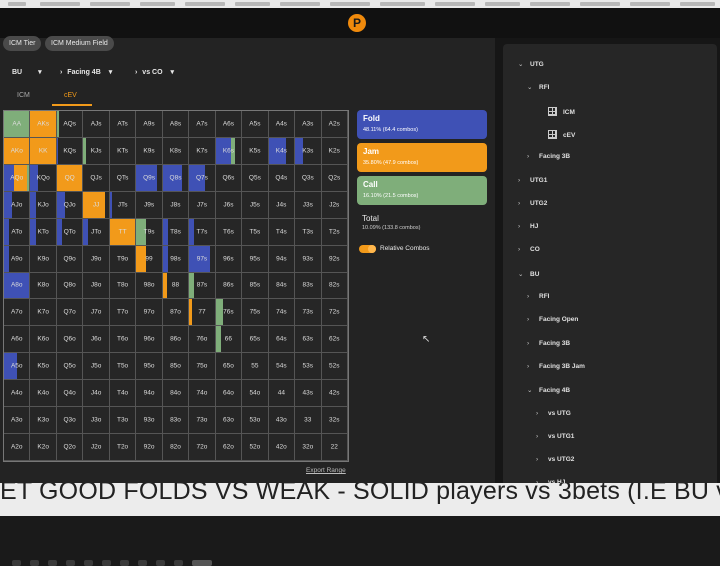  Describe the element at coordinates (229, 313) in the screenshot. I see `hand-cell-76s: 76s` at that location.